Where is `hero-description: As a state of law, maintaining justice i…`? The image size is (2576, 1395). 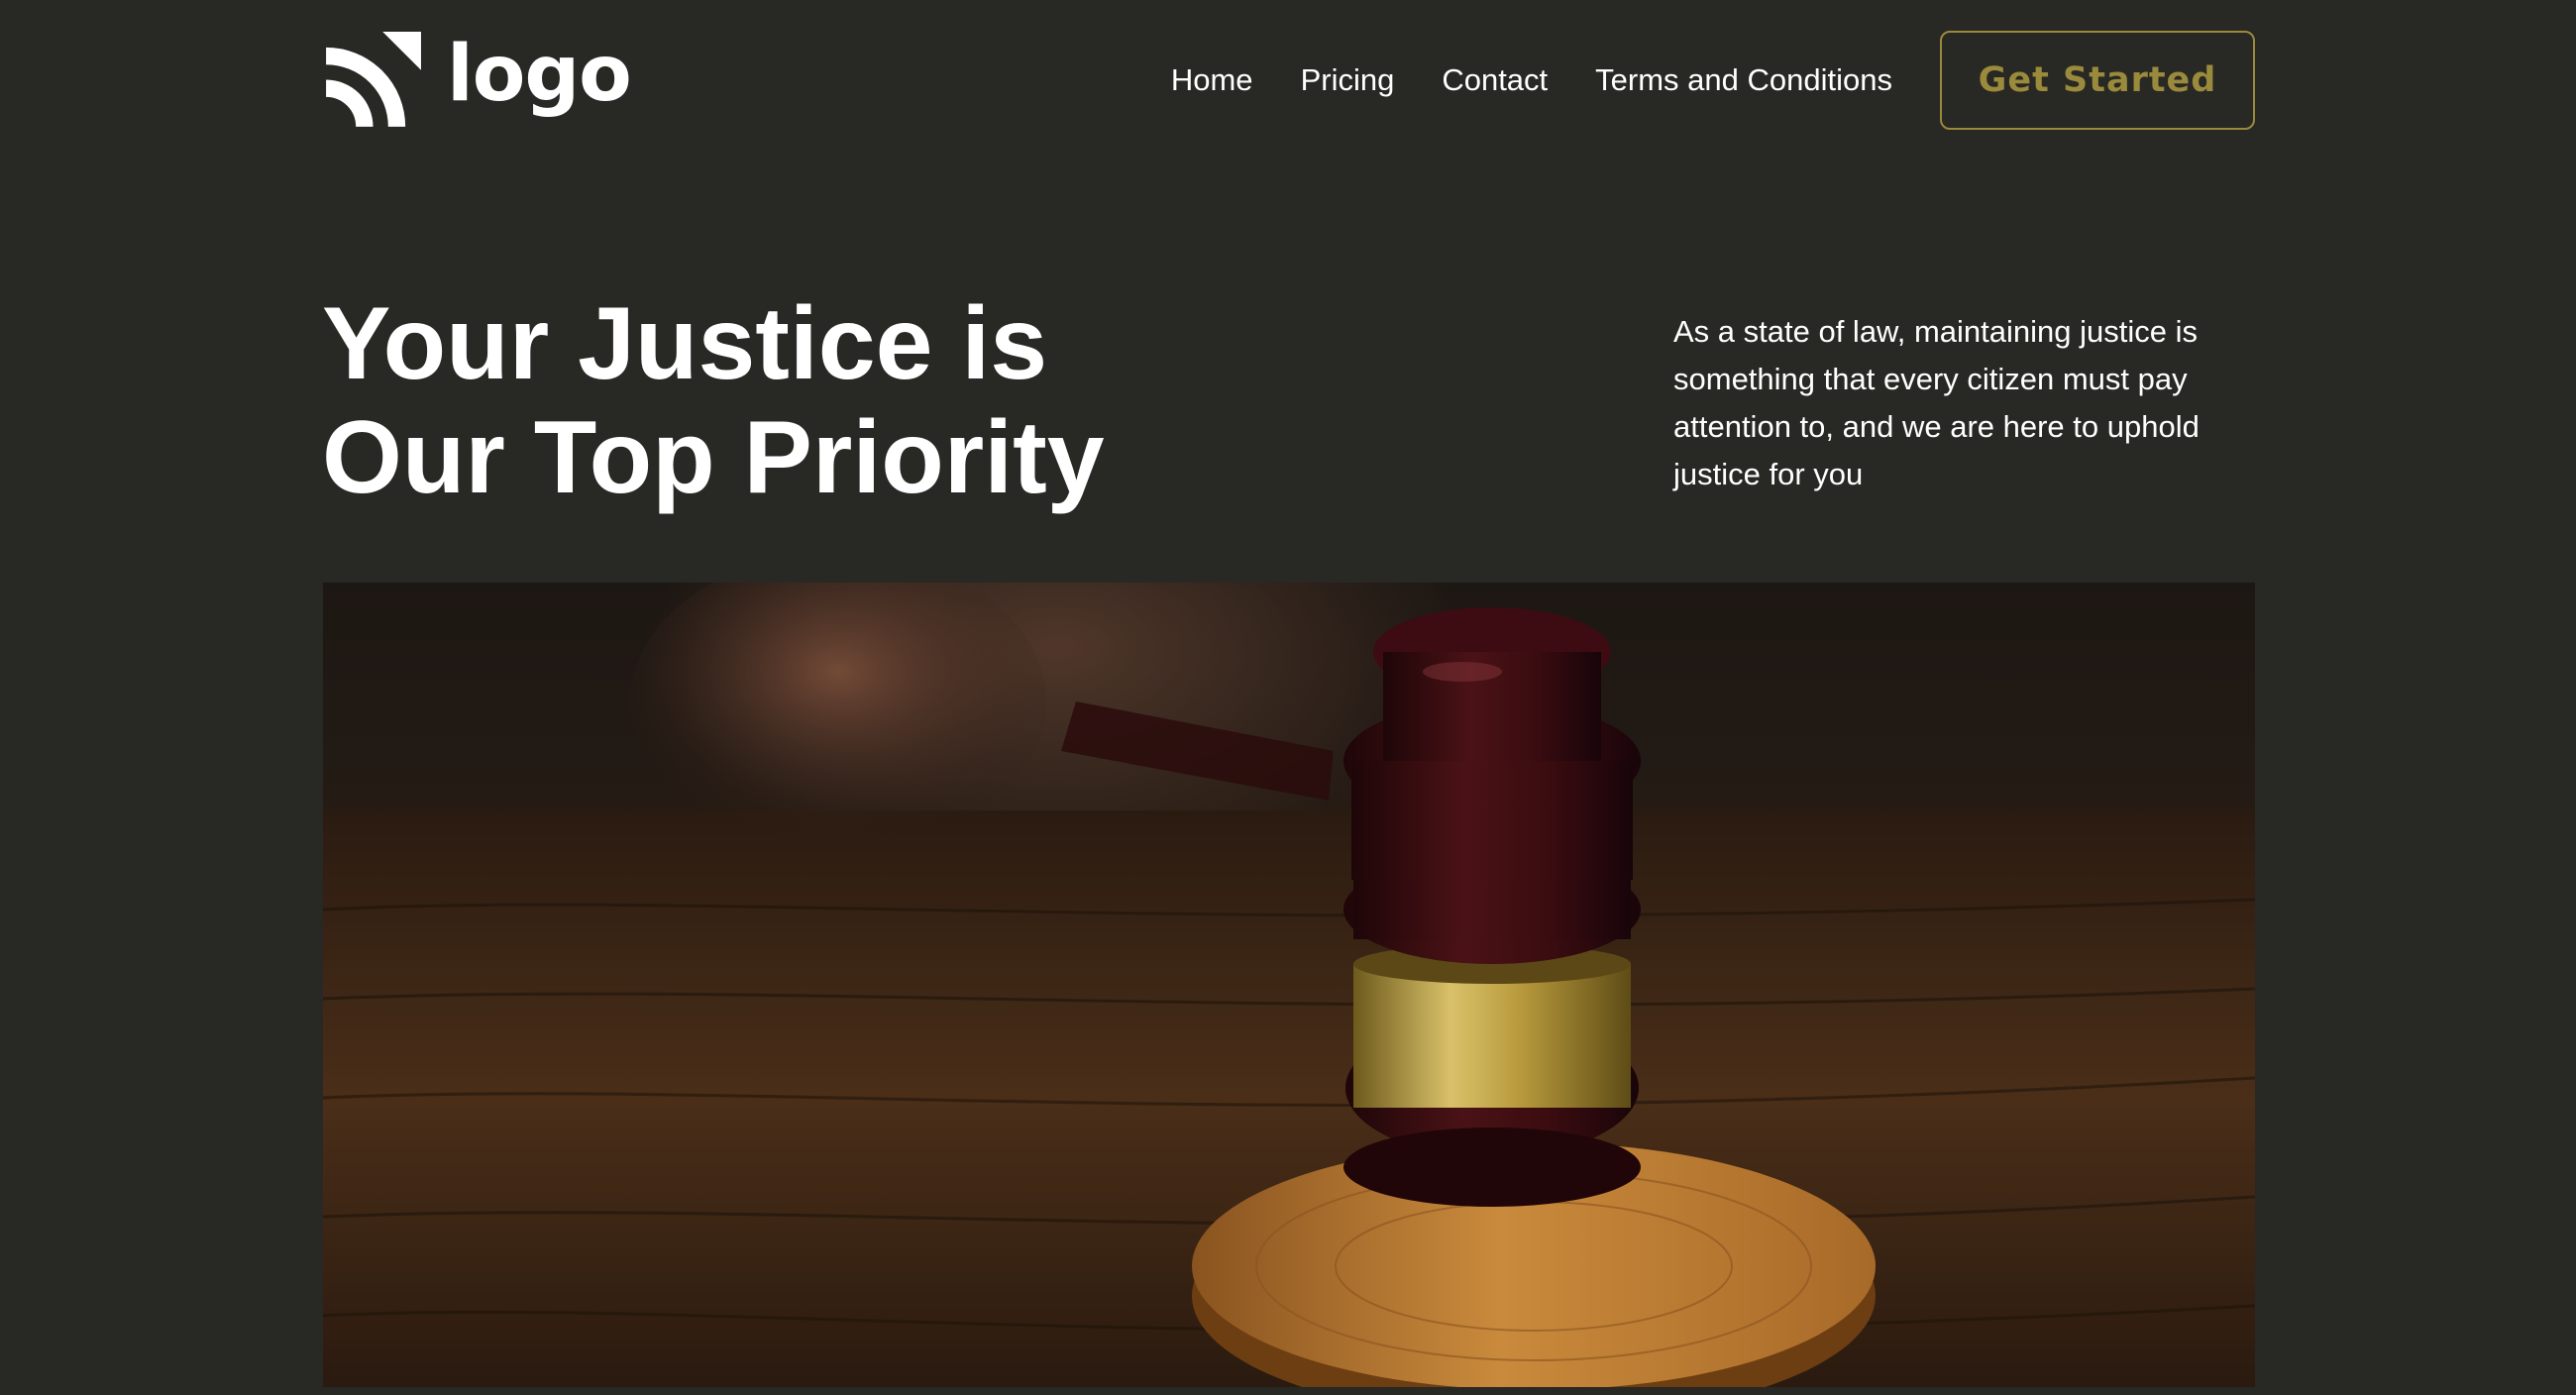
hero-description: As a state of law, maintaining justice i… is located at coordinates (1936, 402).